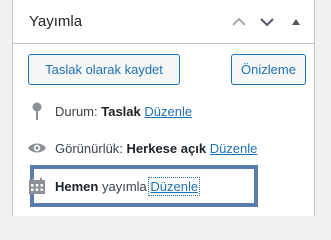 The image size is (331, 240). Describe the element at coordinates (268, 69) in the screenshot. I see `preview-button: Önizleme` at that location.